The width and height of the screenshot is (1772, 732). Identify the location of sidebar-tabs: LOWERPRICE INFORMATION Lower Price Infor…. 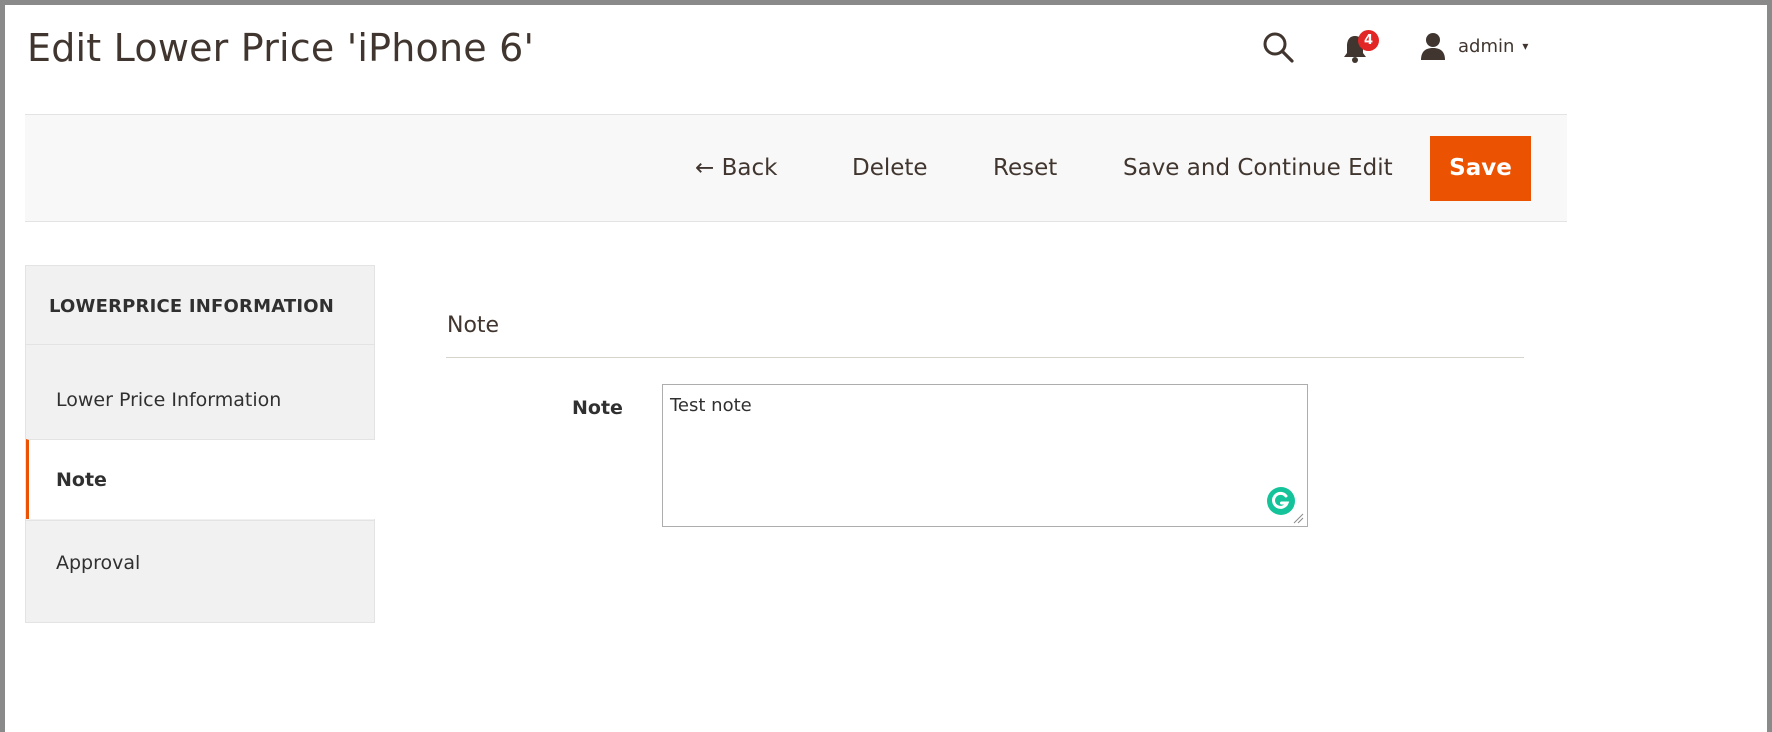
(200, 444).